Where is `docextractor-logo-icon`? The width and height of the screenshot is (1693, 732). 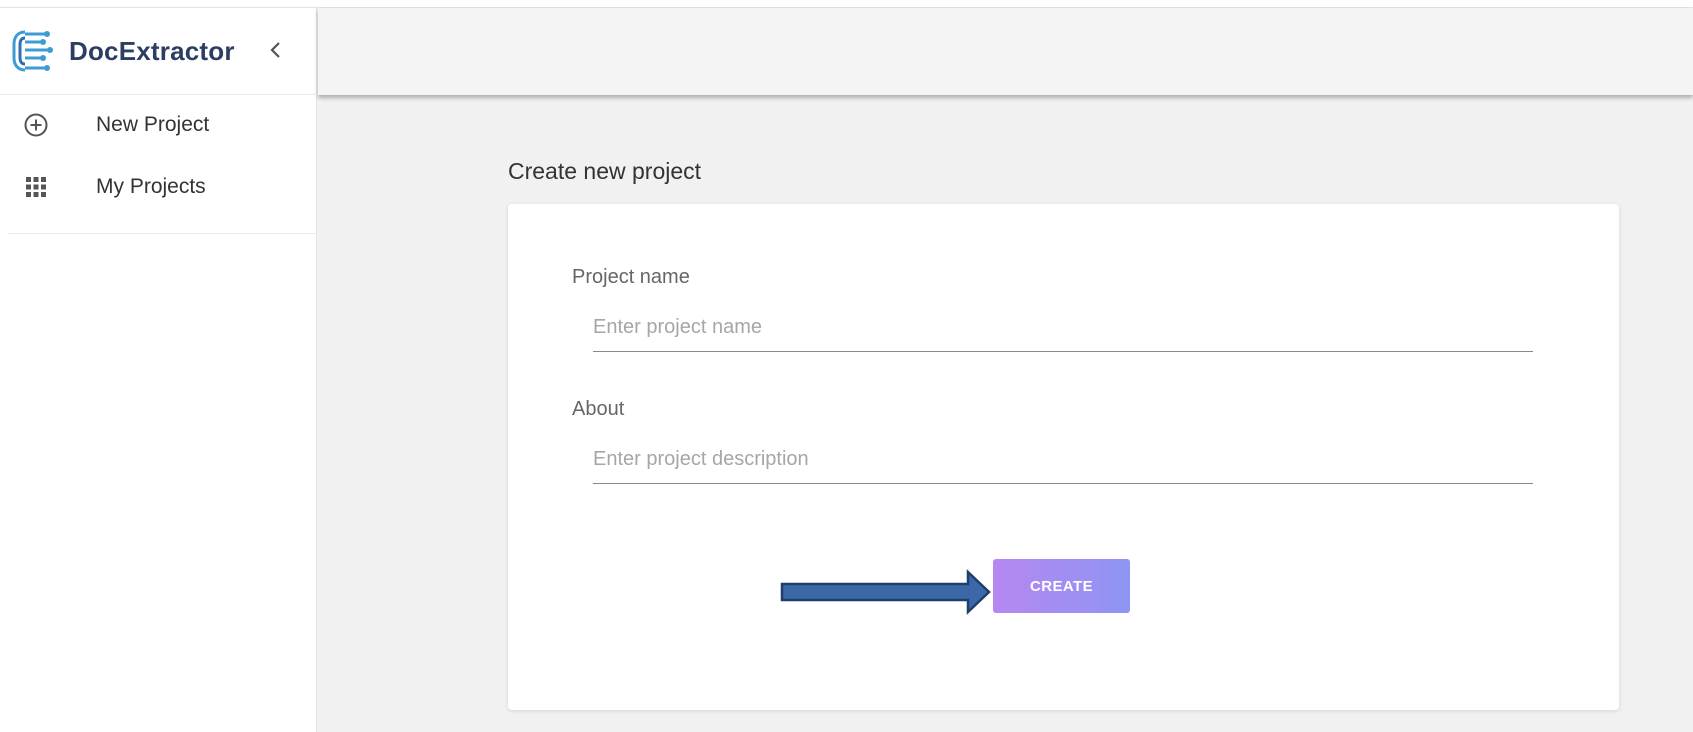 docextractor-logo-icon is located at coordinates (32, 51).